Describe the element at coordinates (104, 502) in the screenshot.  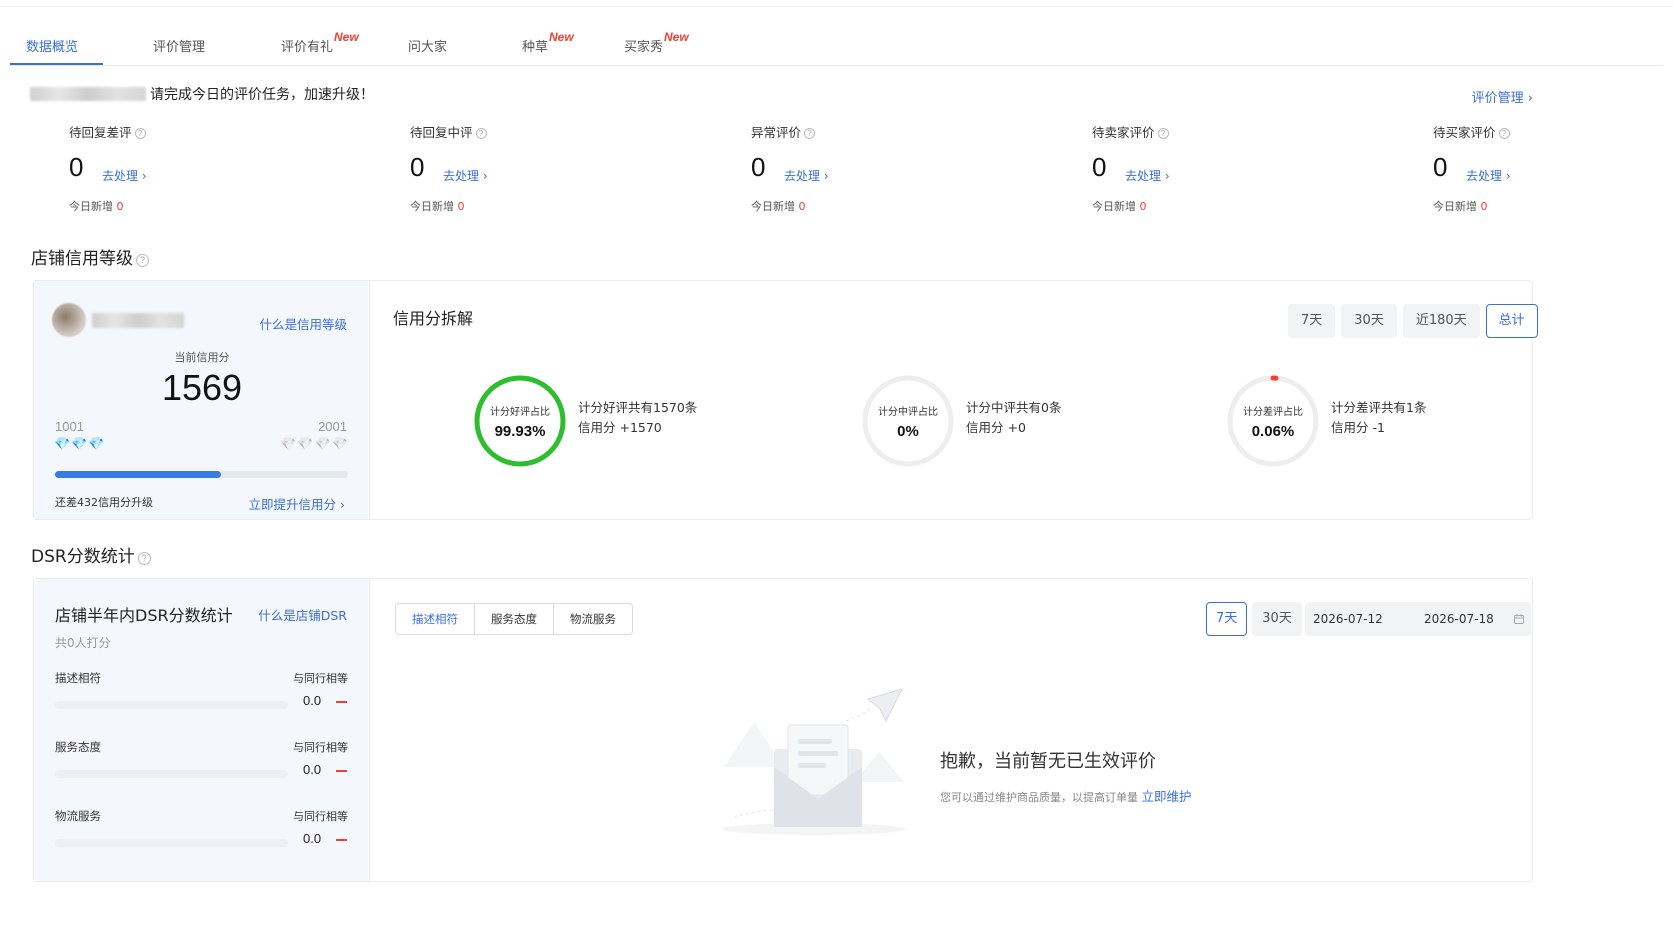
I see `upgrade-gap-text: 还差432信用分升级` at that location.